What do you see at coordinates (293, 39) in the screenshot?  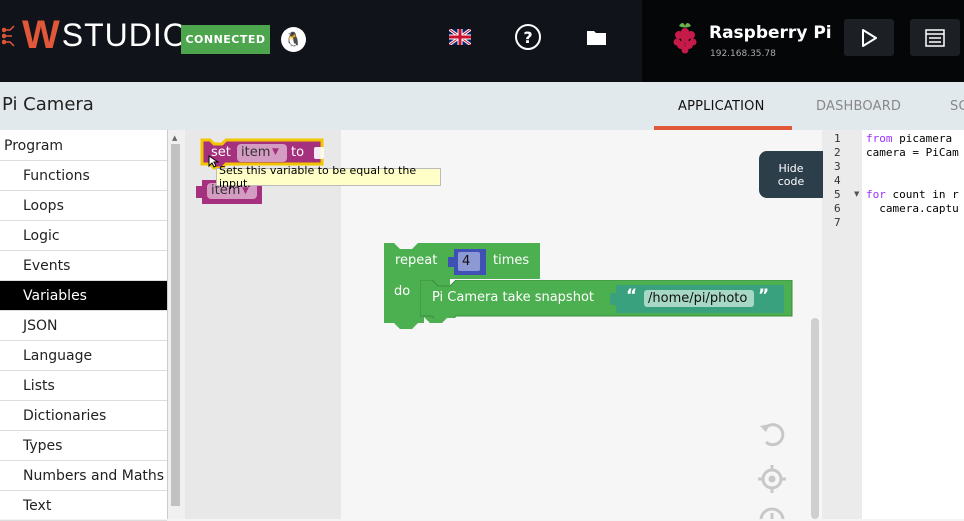 I see `linux-icon: 🐧` at bounding box center [293, 39].